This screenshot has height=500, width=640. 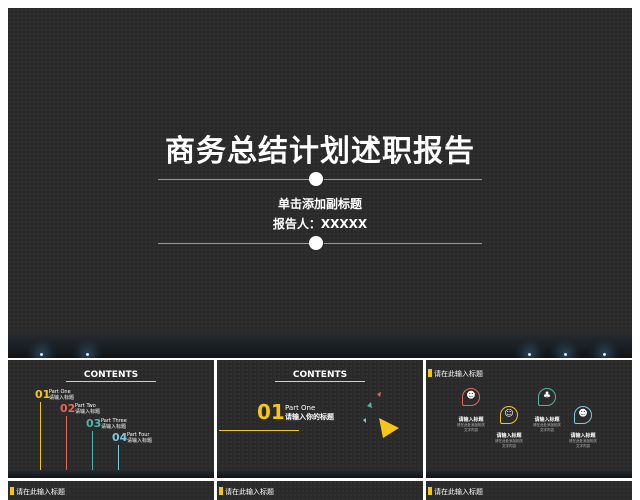 I want to click on divider-dot-bottom, so click(x=316, y=243).